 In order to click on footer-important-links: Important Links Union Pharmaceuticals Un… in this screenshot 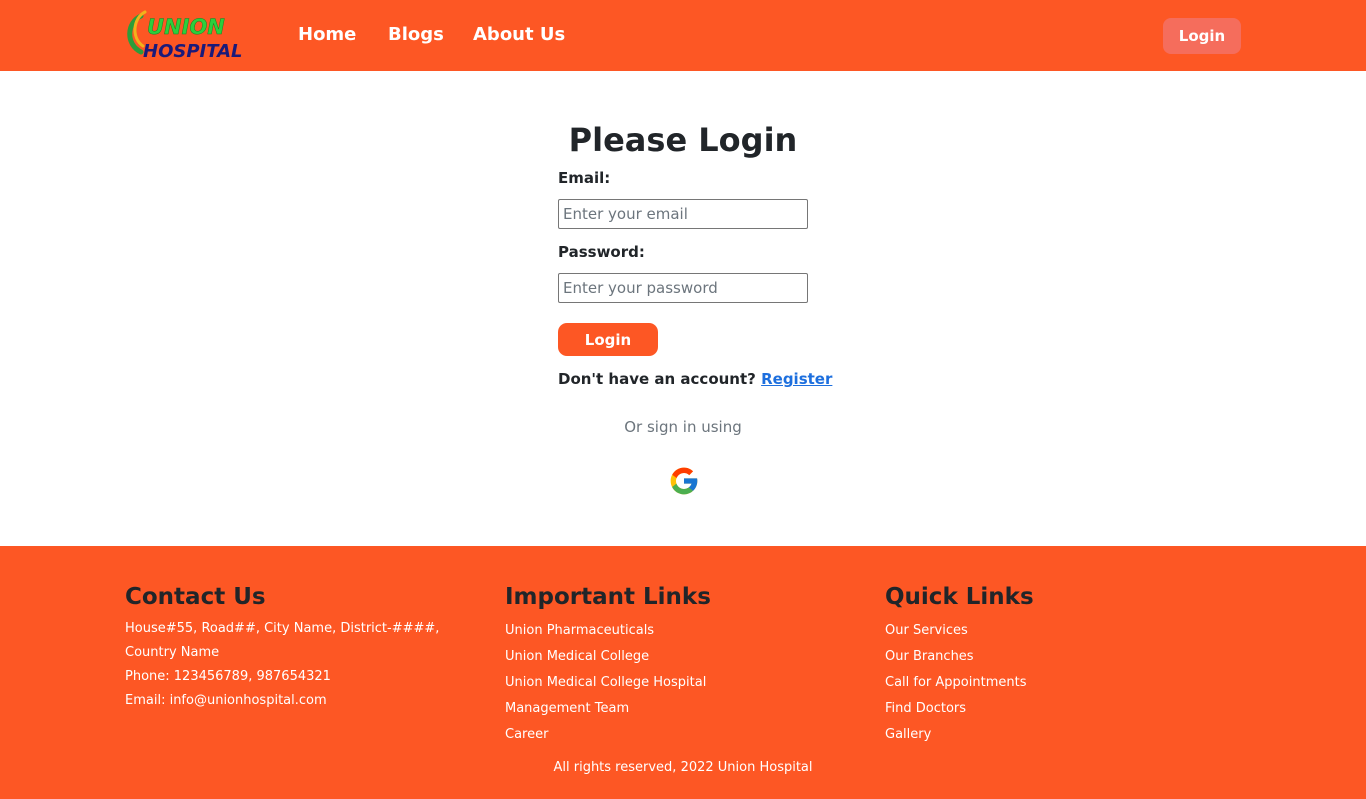, I will do `click(685, 664)`.